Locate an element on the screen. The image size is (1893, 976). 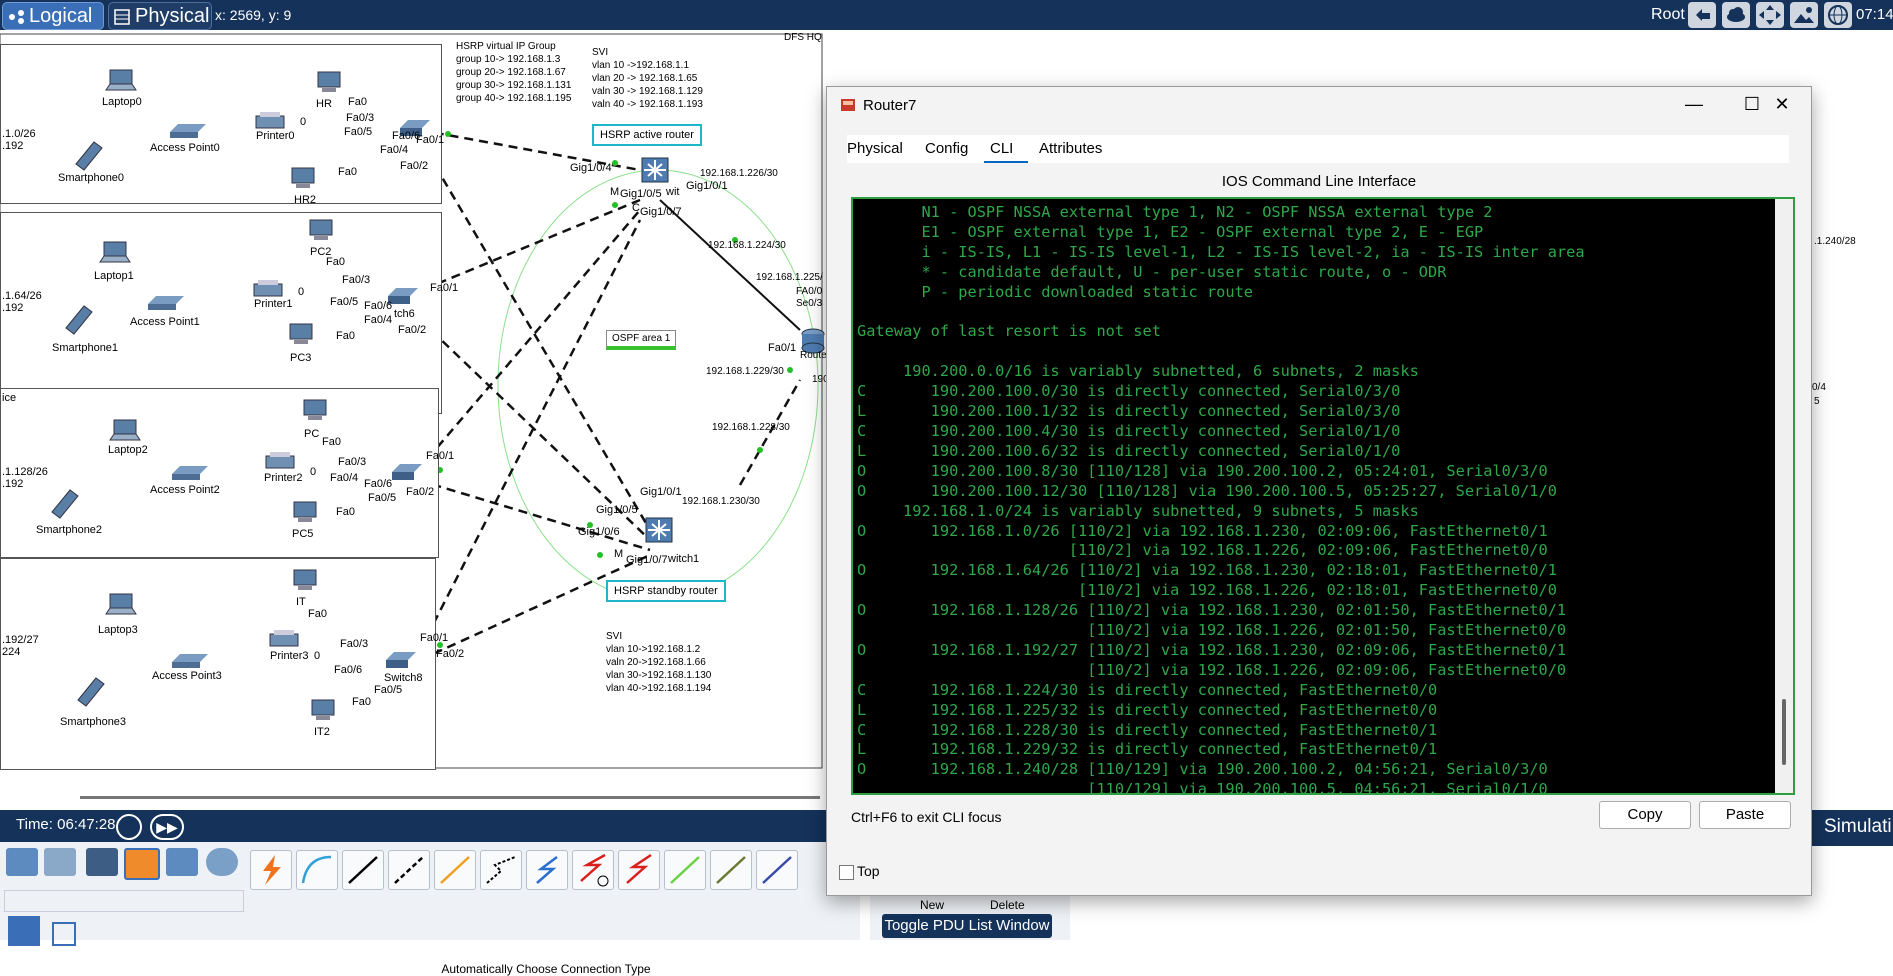
top-checkbox is located at coordinates (846, 872).